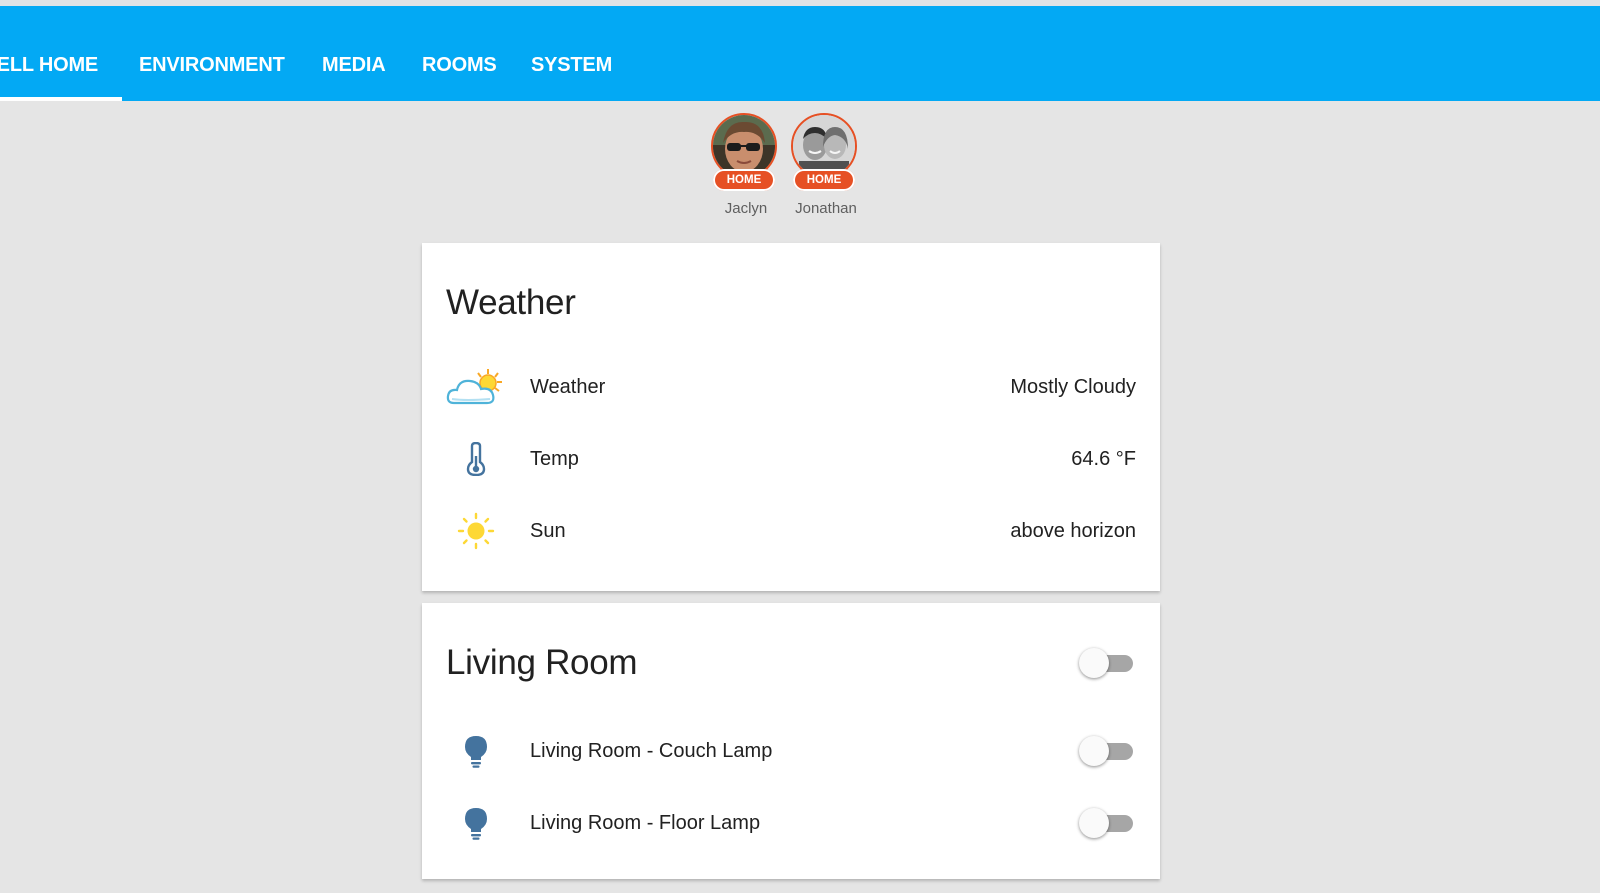 The image size is (1600, 893). Describe the element at coordinates (476, 387) in the screenshot. I see `partly-cloudy-icon` at that location.